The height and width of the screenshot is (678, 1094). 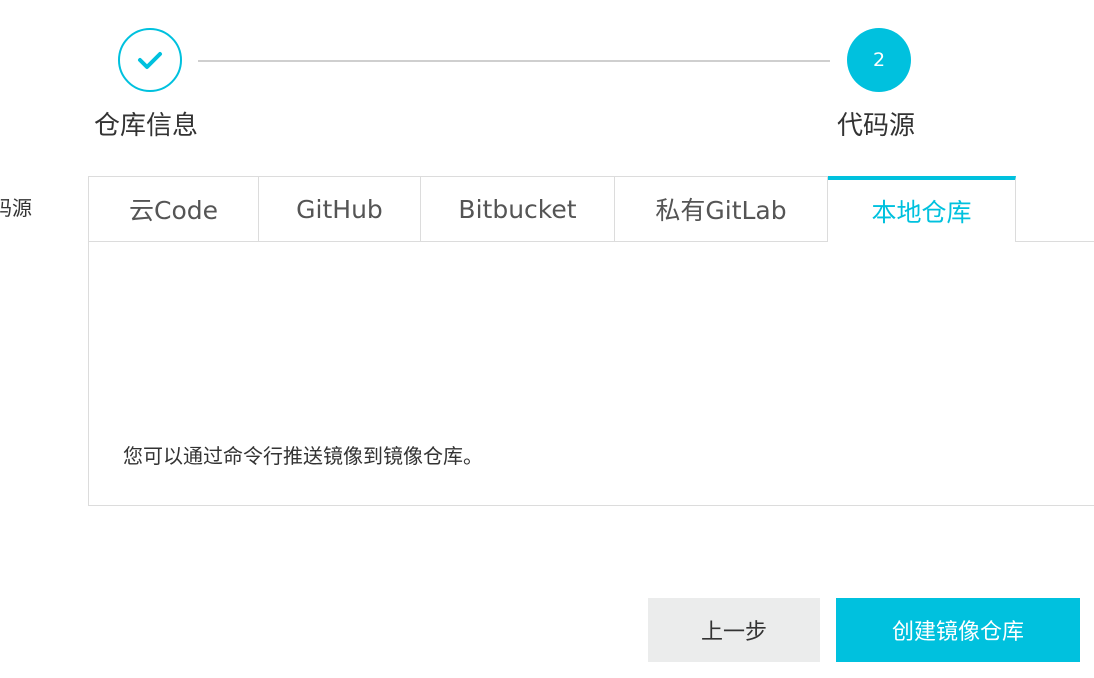 What do you see at coordinates (734, 630) in the screenshot?
I see `previous-step-button: 上一步` at bounding box center [734, 630].